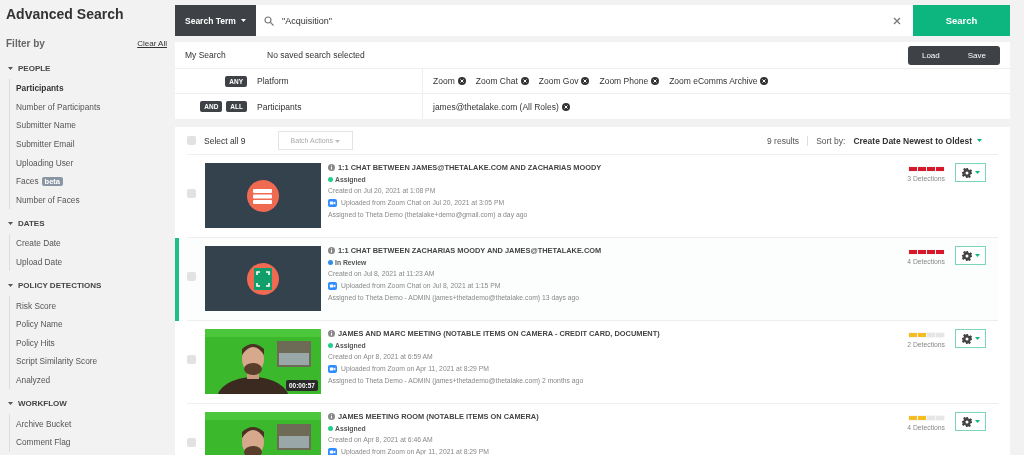  I want to click on fullscreen-icon, so click(263, 278).